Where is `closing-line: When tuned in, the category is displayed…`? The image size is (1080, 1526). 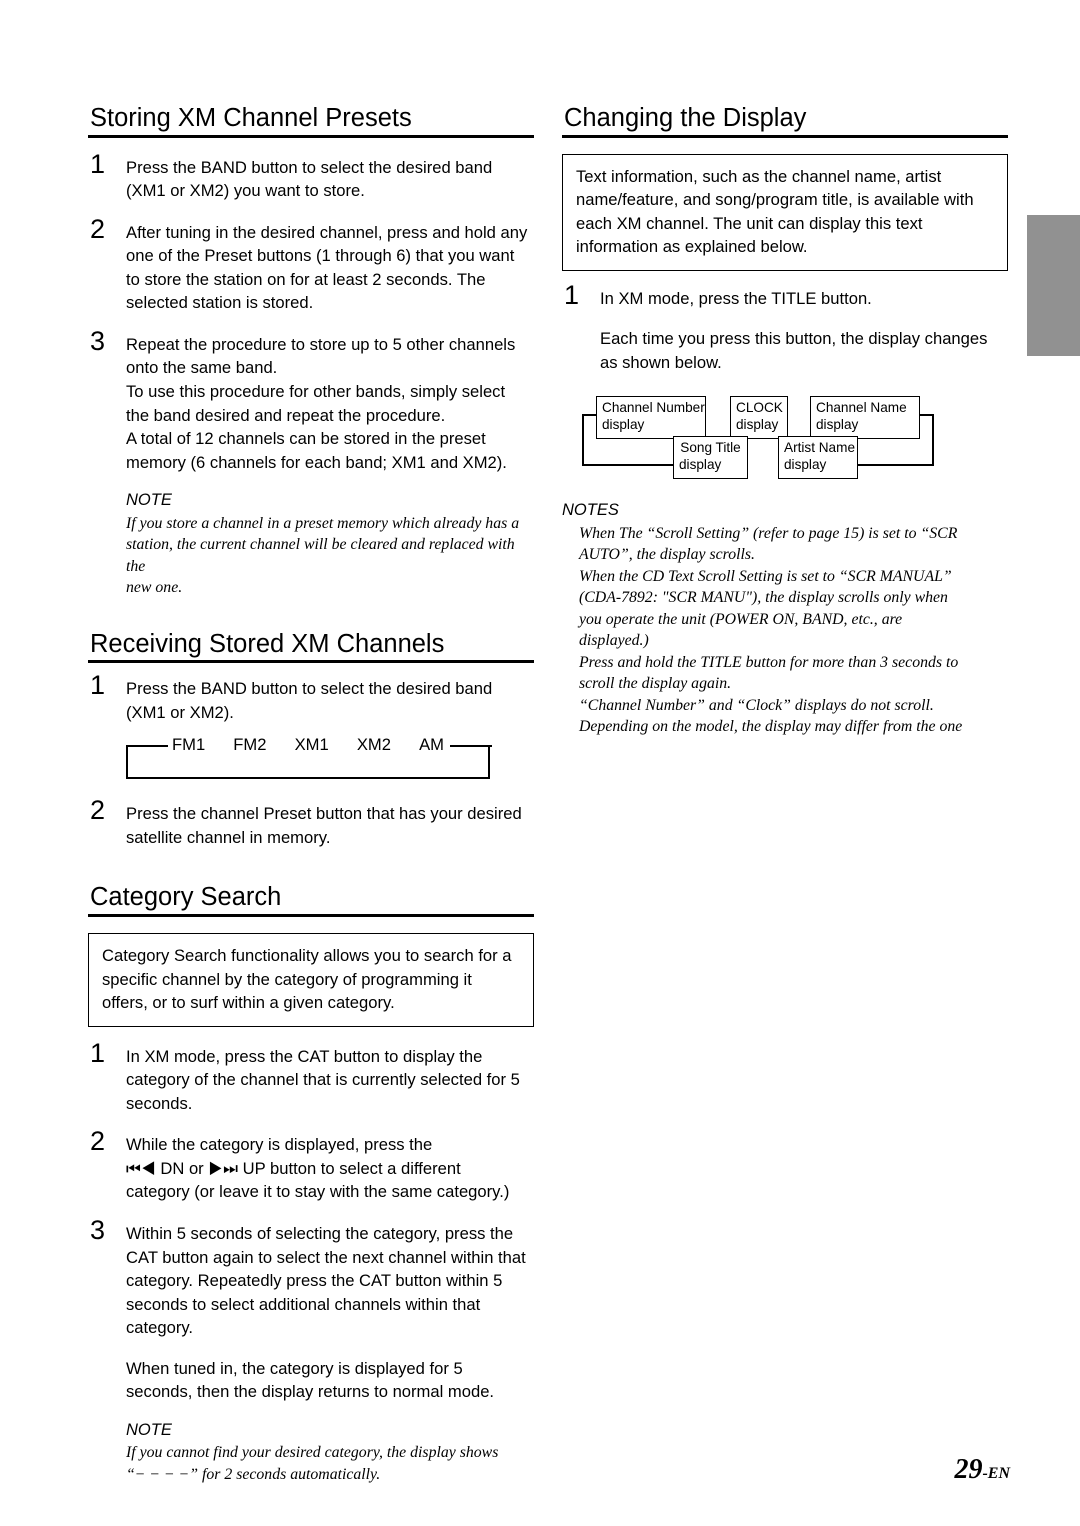 closing-line: When tuned in, the category is displayed… is located at coordinates (294, 1368).